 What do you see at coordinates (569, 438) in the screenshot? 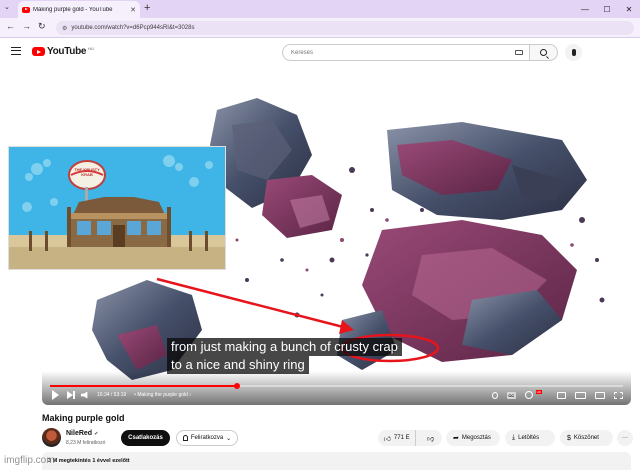
I see `thanks-dollar-icon: $` at bounding box center [569, 438].